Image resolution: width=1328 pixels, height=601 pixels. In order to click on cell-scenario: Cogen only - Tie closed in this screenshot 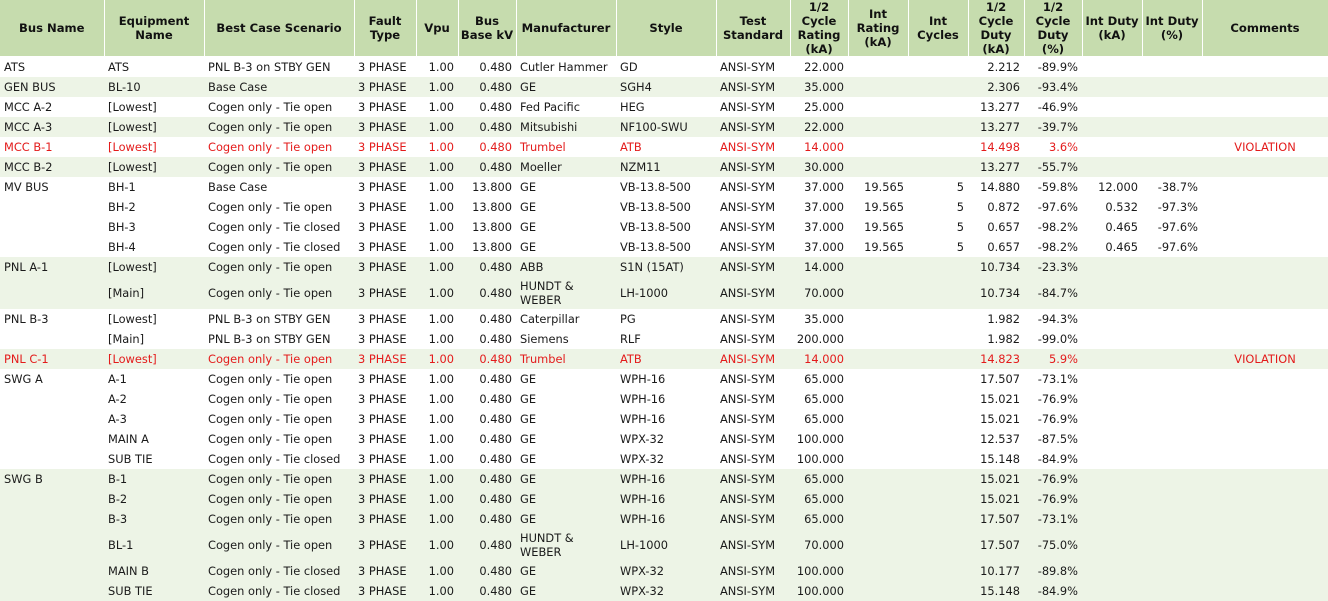, I will do `click(274, 226)`.